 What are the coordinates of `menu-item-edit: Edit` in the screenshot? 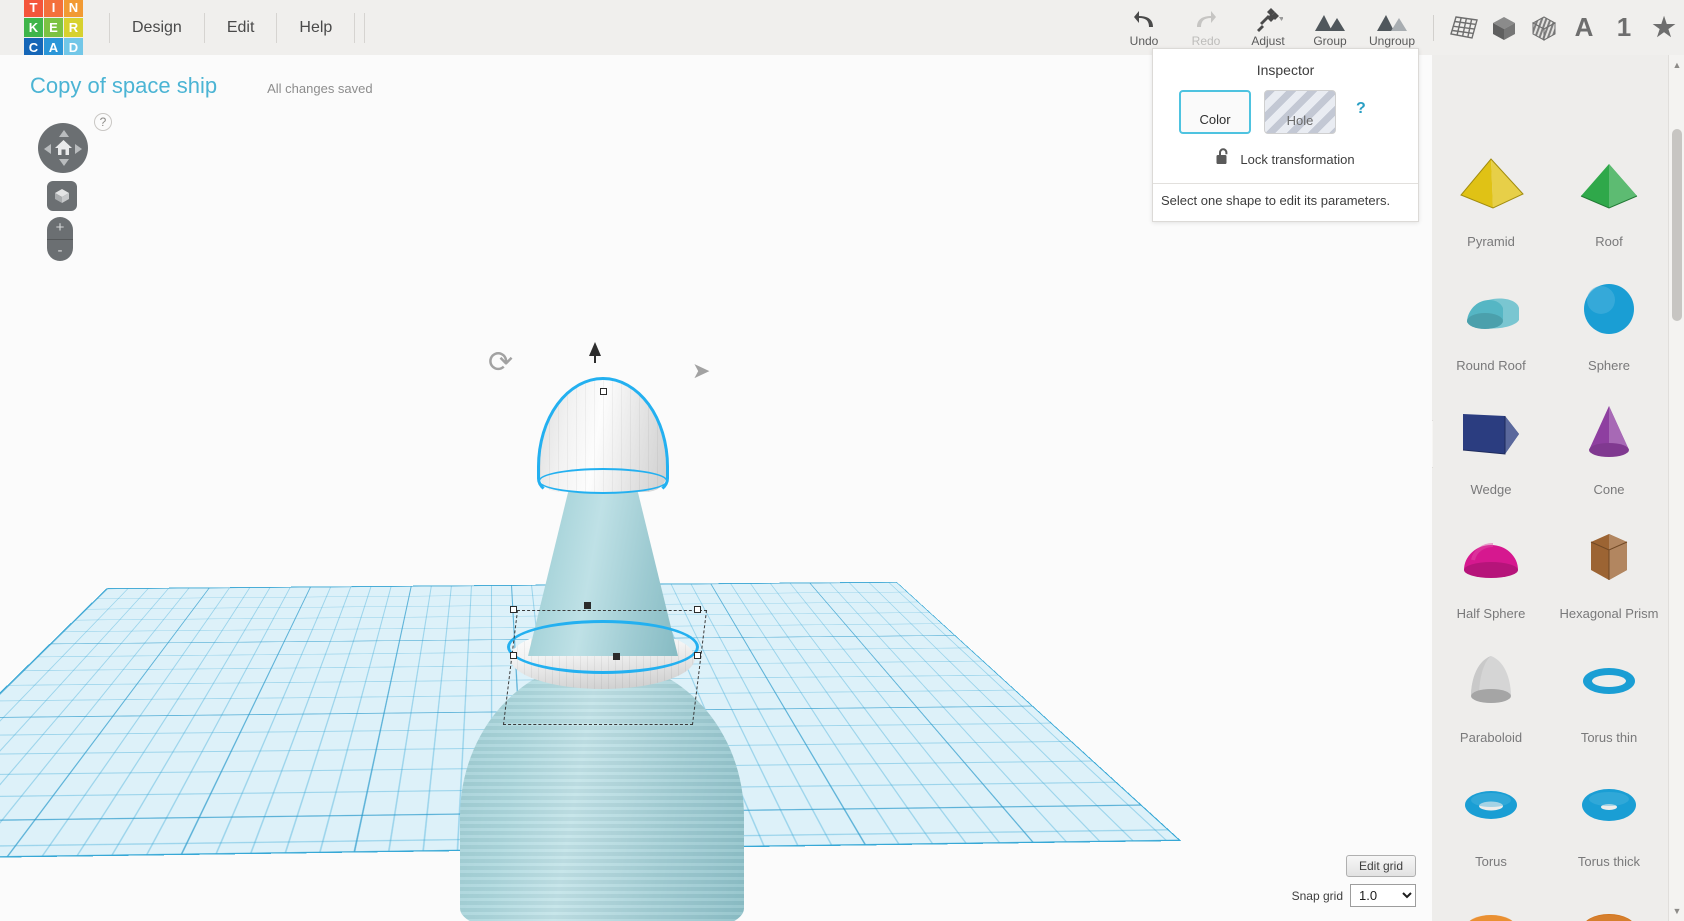 It's located at (241, 27).